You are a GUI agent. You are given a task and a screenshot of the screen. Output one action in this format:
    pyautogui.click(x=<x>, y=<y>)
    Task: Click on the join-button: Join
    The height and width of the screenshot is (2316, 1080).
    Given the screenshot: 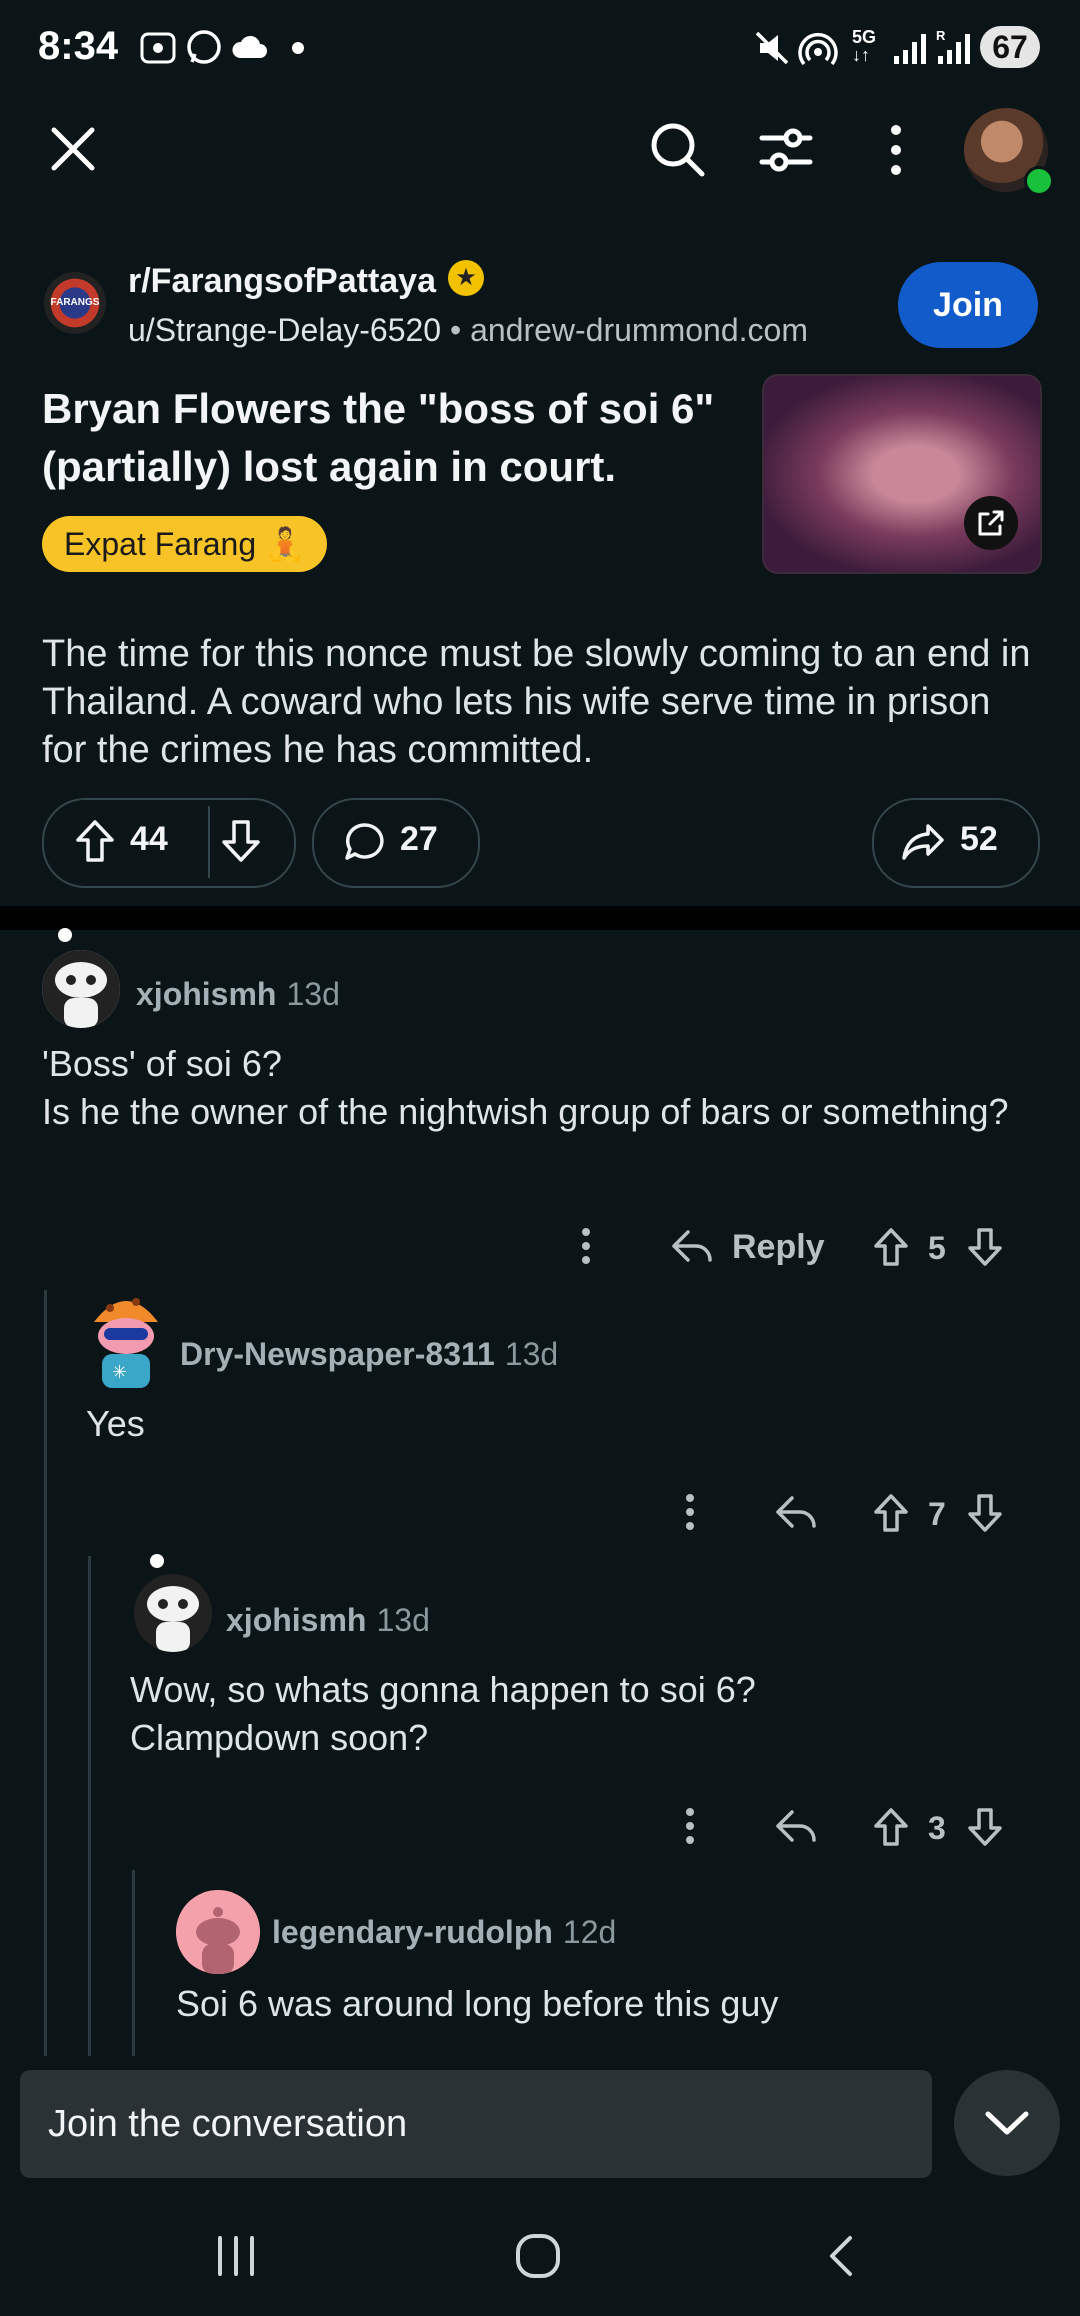 What is the action you would take?
    pyautogui.click(x=968, y=305)
    